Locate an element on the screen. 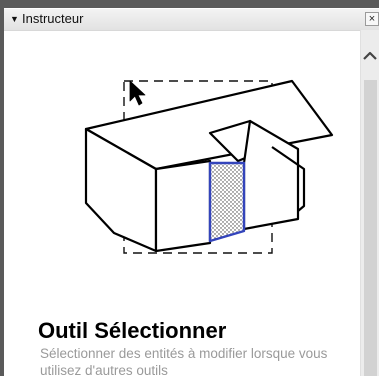 The width and height of the screenshot is (379, 376). arrow-cursor-icon is located at coordinates (137, 93).